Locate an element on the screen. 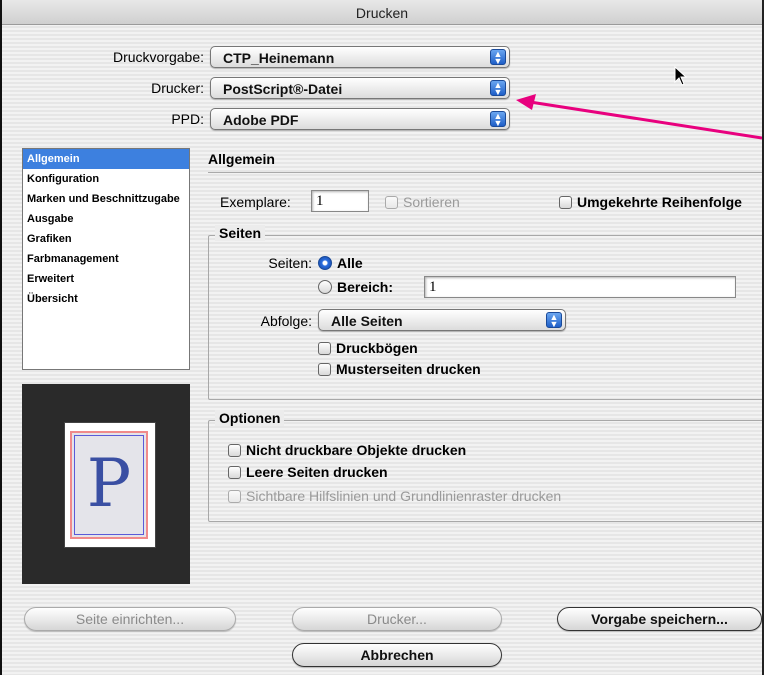 The image size is (766, 675). sidebar-item-erweitert: Erweitert is located at coordinates (106, 279).